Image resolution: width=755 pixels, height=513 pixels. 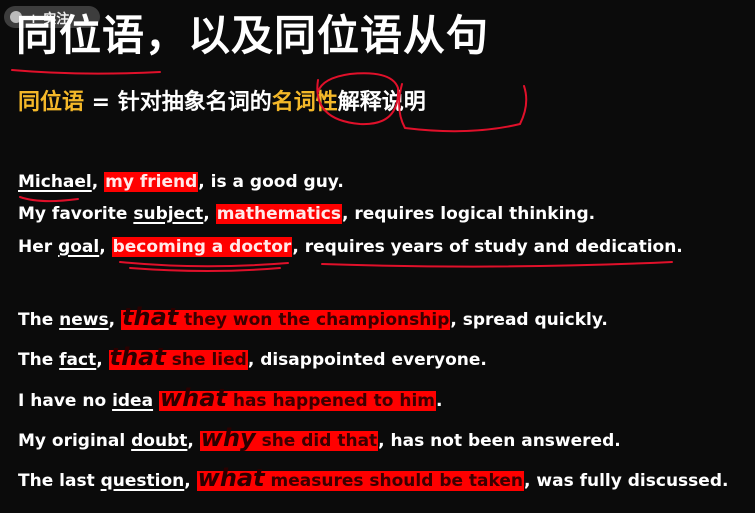 I want to click on sentence-rest: , is a good guy., so click(x=271, y=182).